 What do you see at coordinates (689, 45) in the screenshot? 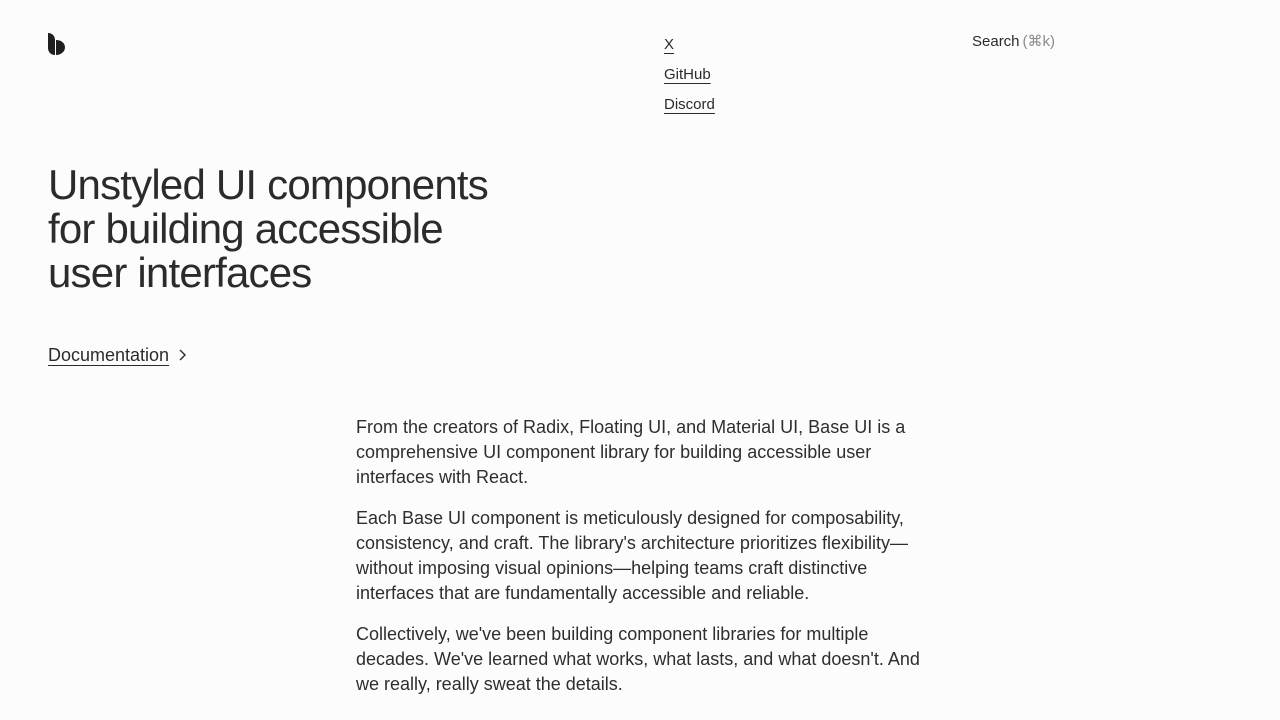
I see `nav-link-x: X` at bounding box center [689, 45].